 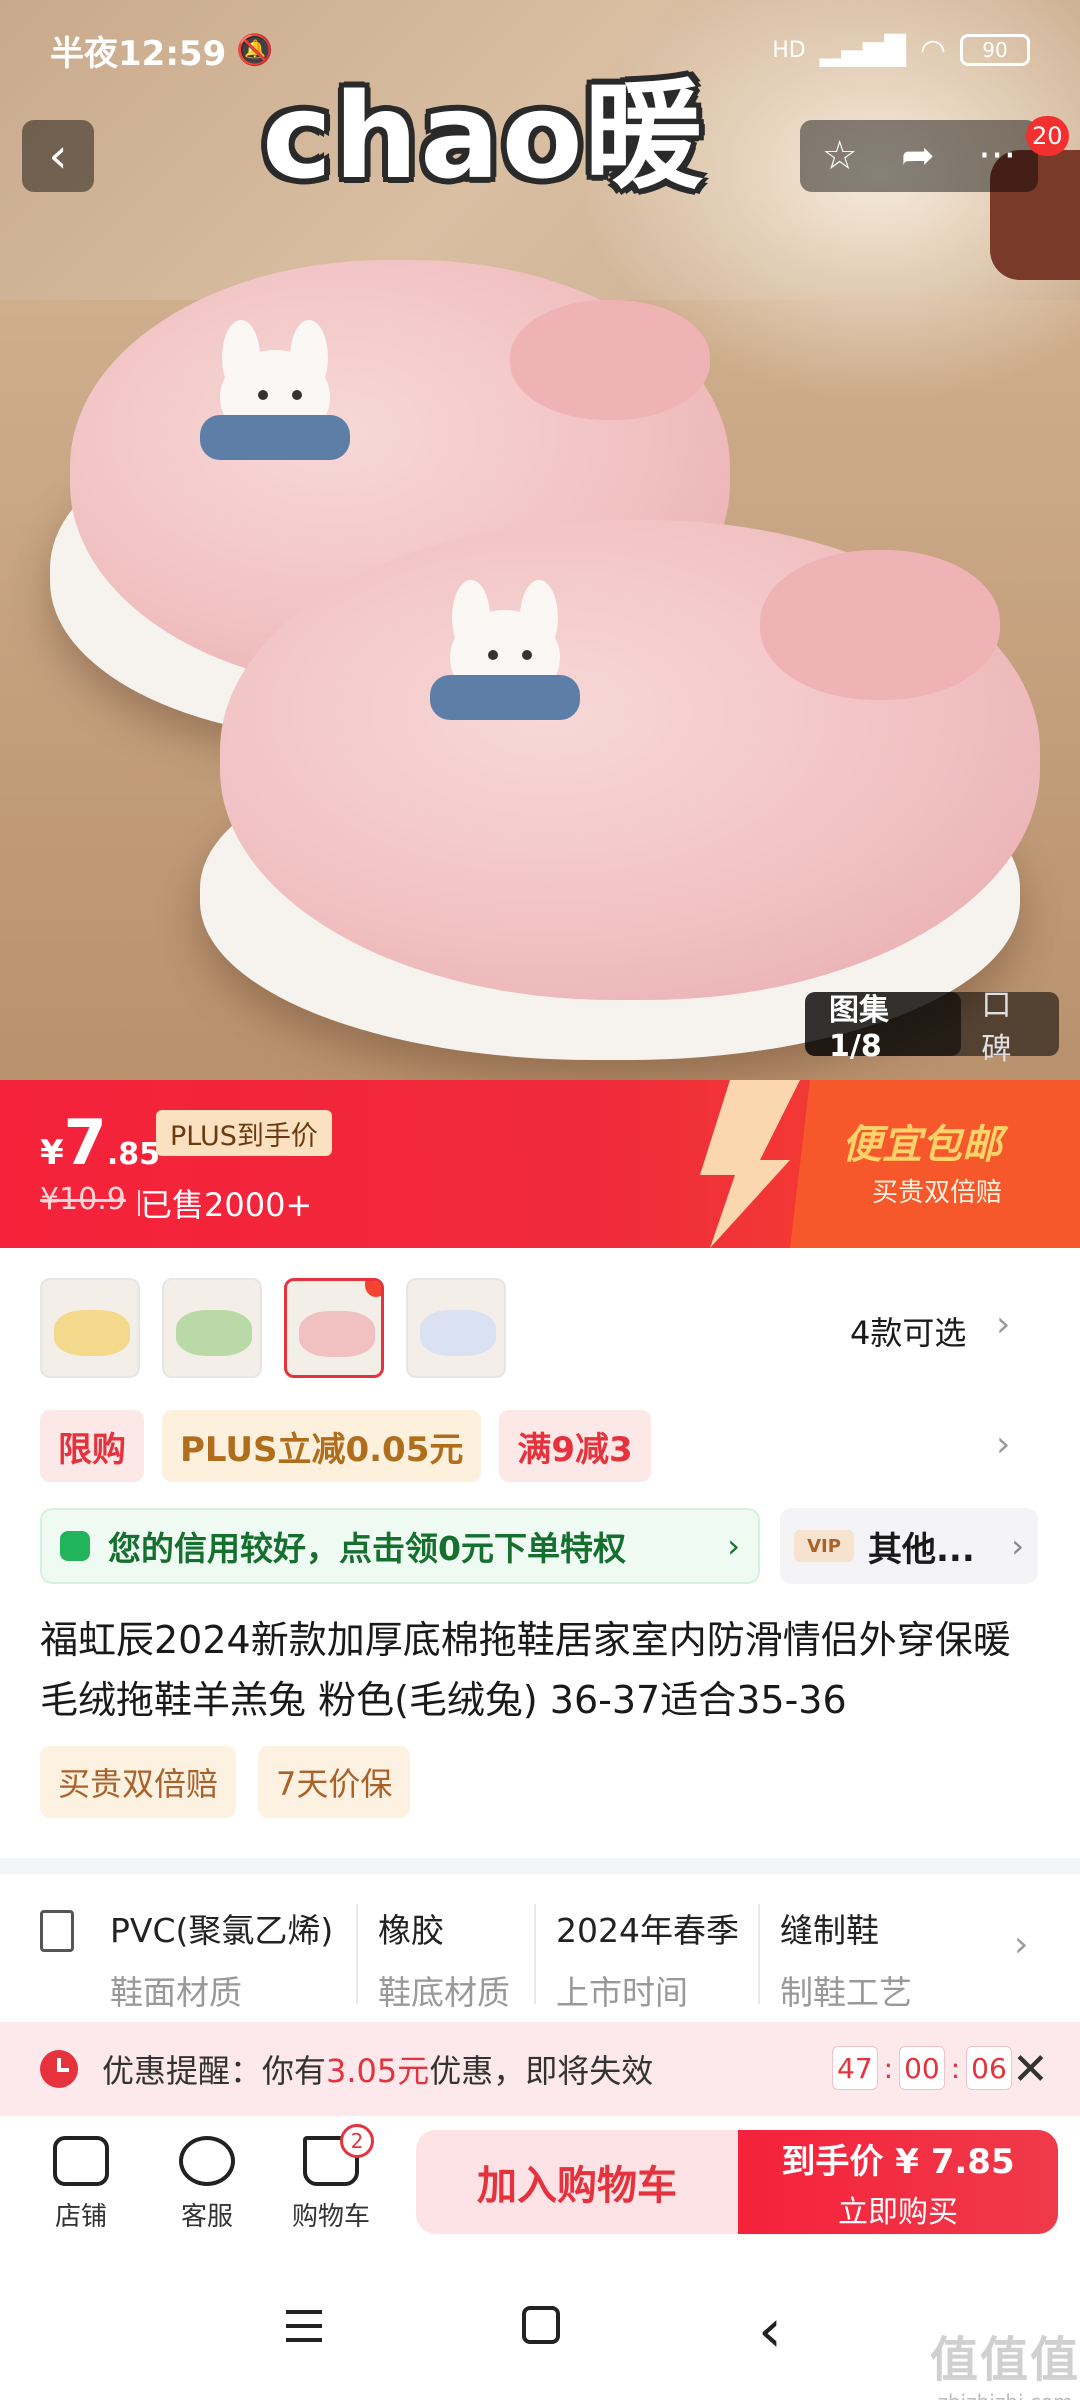 What do you see at coordinates (1010, 1024) in the screenshot?
I see `reviews-tab: 口碑` at bounding box center [1010, 1024].